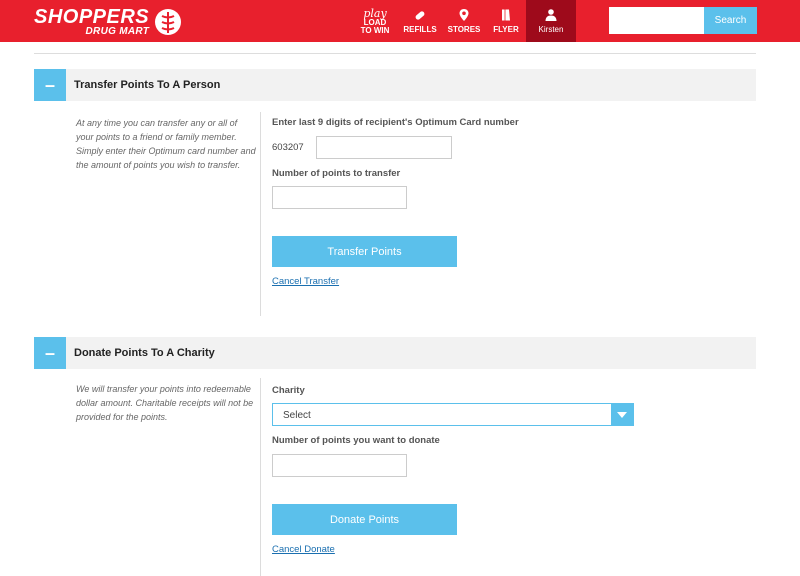 This screenshot has height=576, width=800. Describe the element at coordinates (375, 30) in the screenshot. I see `to-win-label: TO WIN` at that location.